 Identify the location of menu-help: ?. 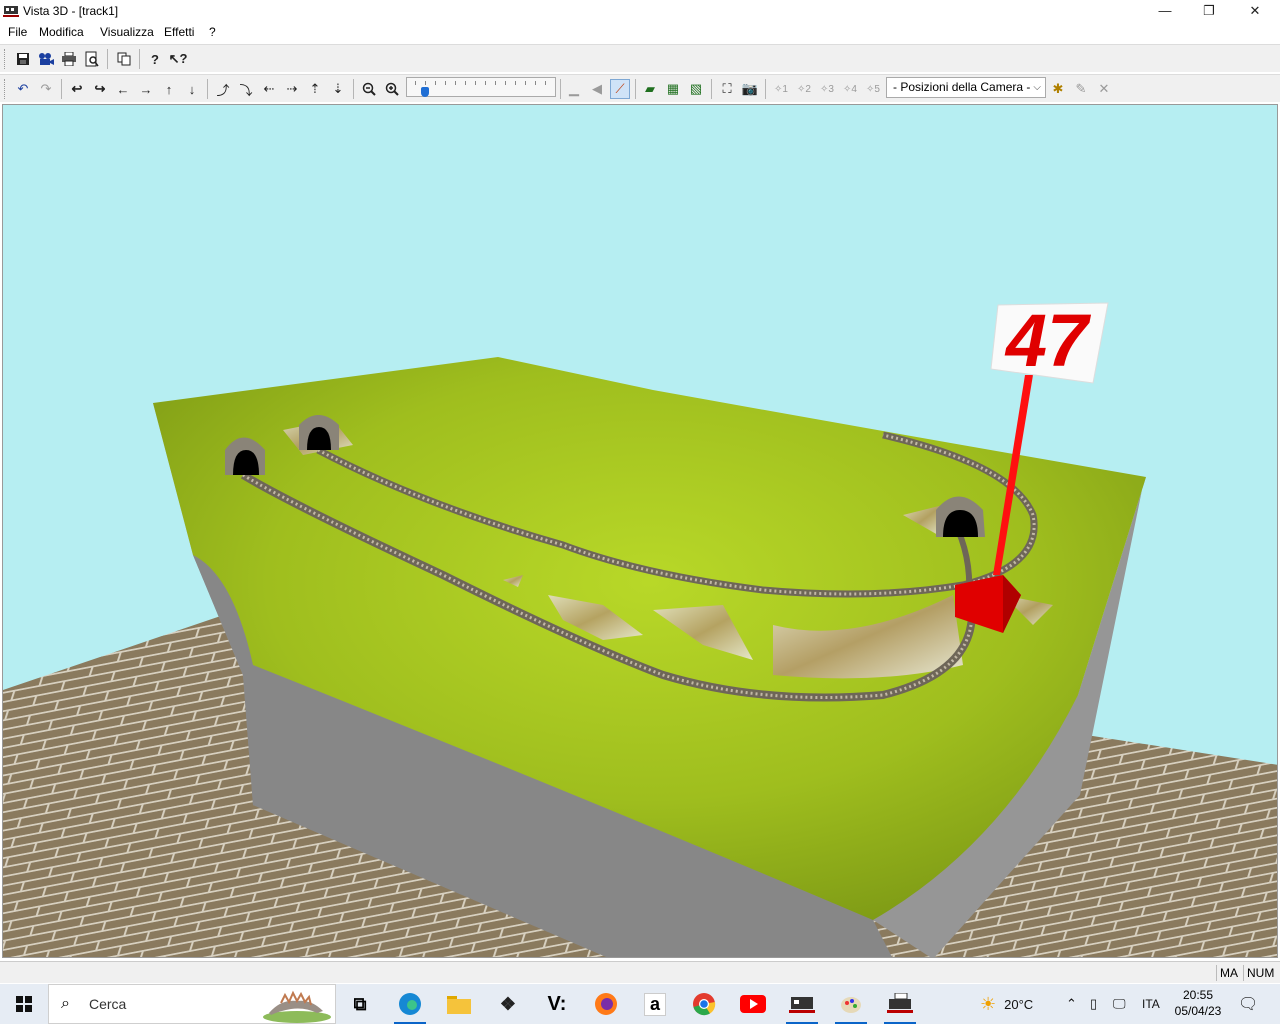
(212, 32).